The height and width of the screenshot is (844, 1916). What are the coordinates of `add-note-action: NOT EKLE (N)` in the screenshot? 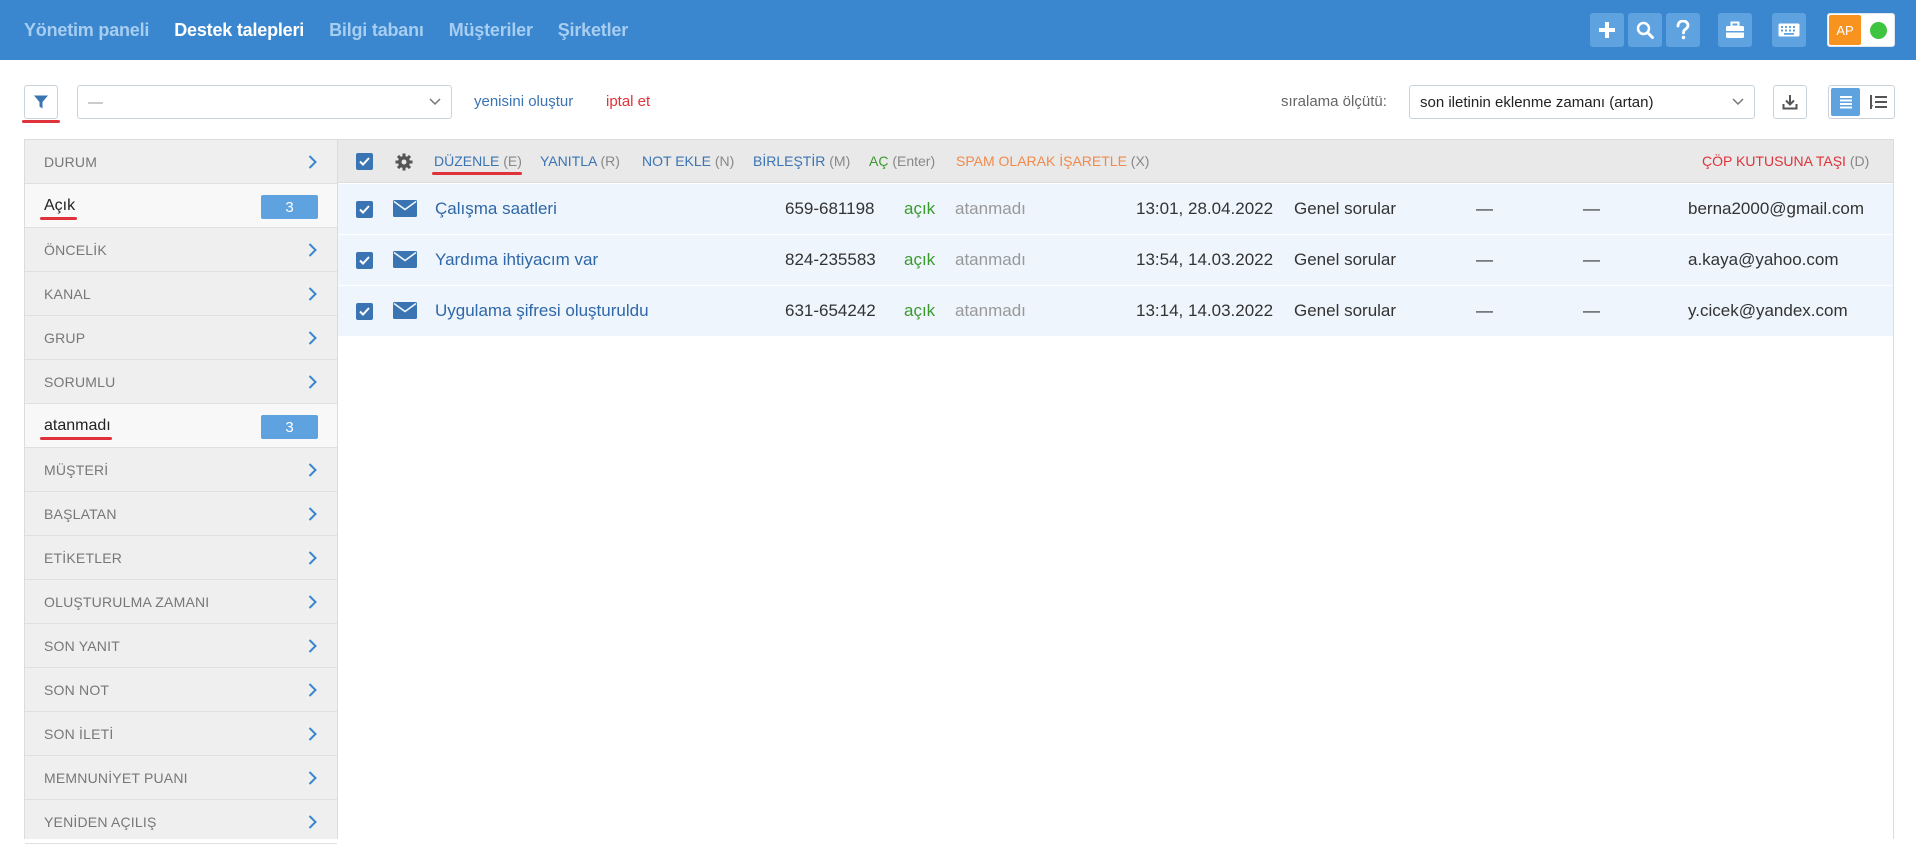 It's located at (688, 161).